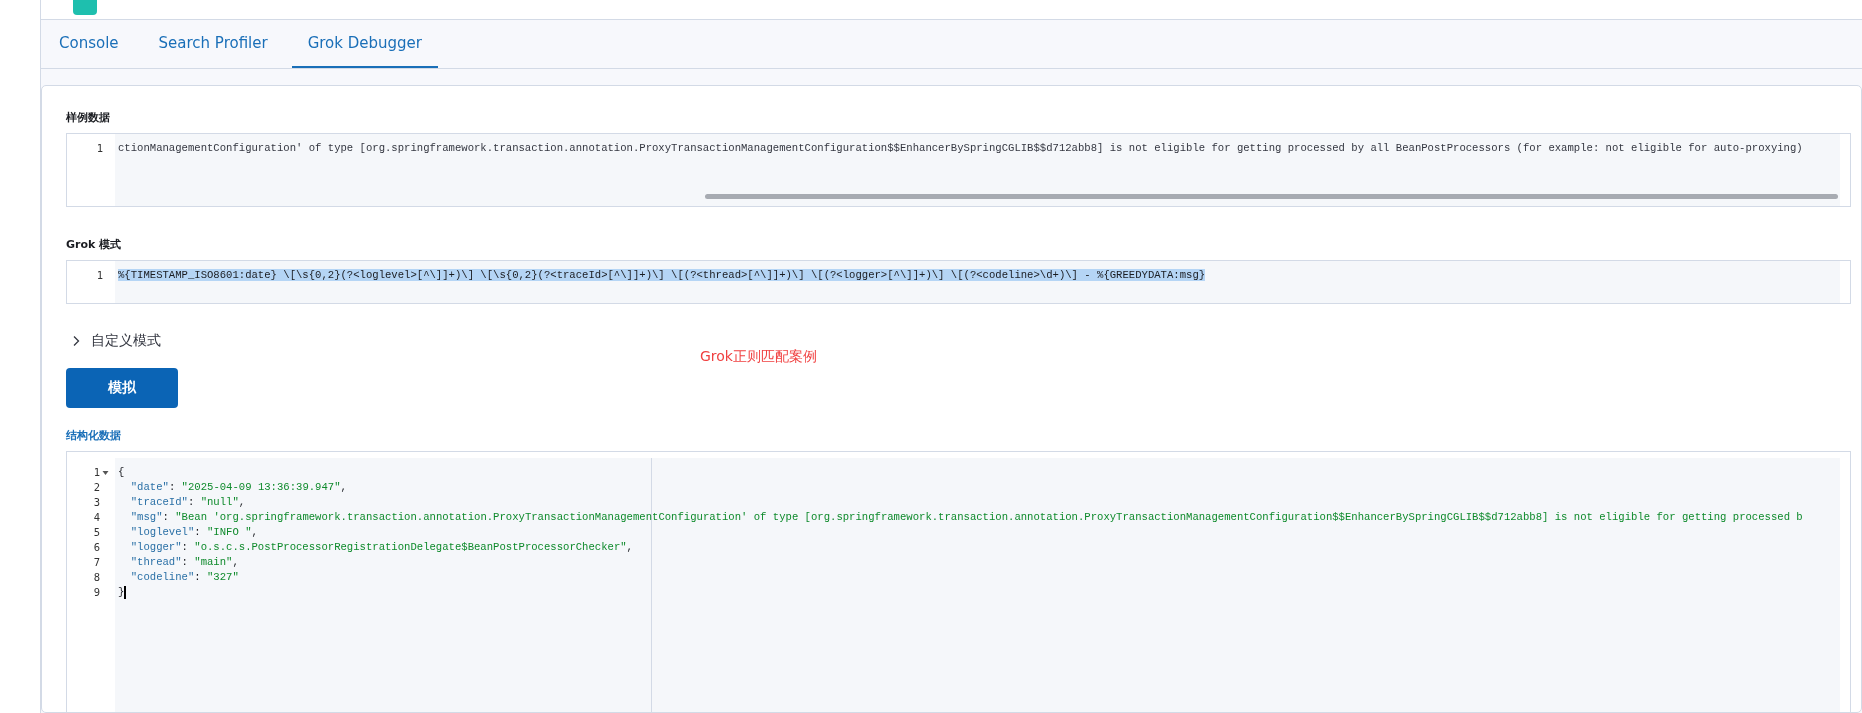 The height and width of the screenshot is (713, 1862). What do you see at coordinates (184, 562) in the screenshot?
I see `code-line: "thread": "main",` at bounding box center [184, 562].